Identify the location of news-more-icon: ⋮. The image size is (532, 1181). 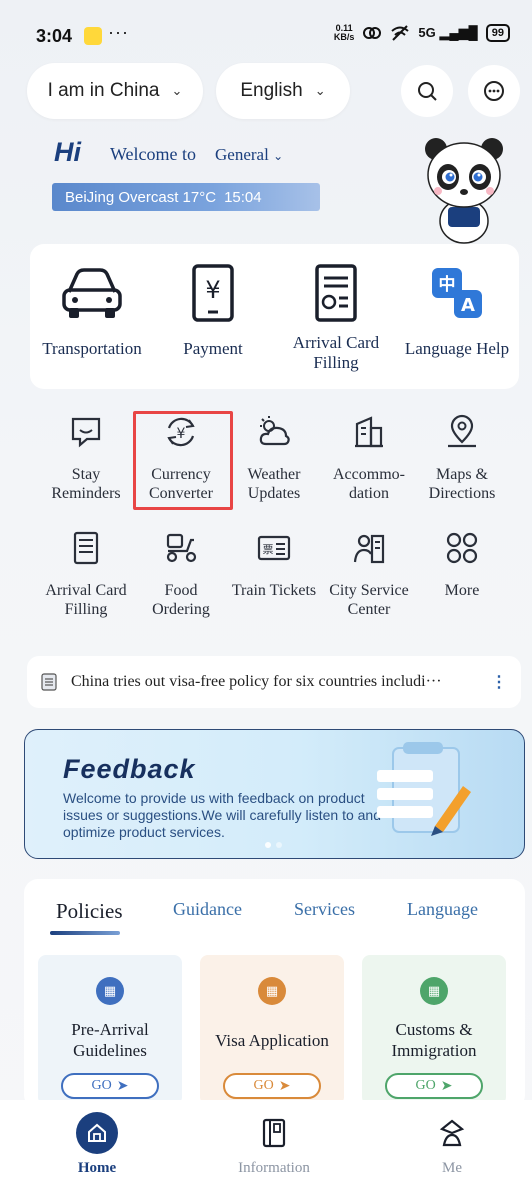
(499, 682).